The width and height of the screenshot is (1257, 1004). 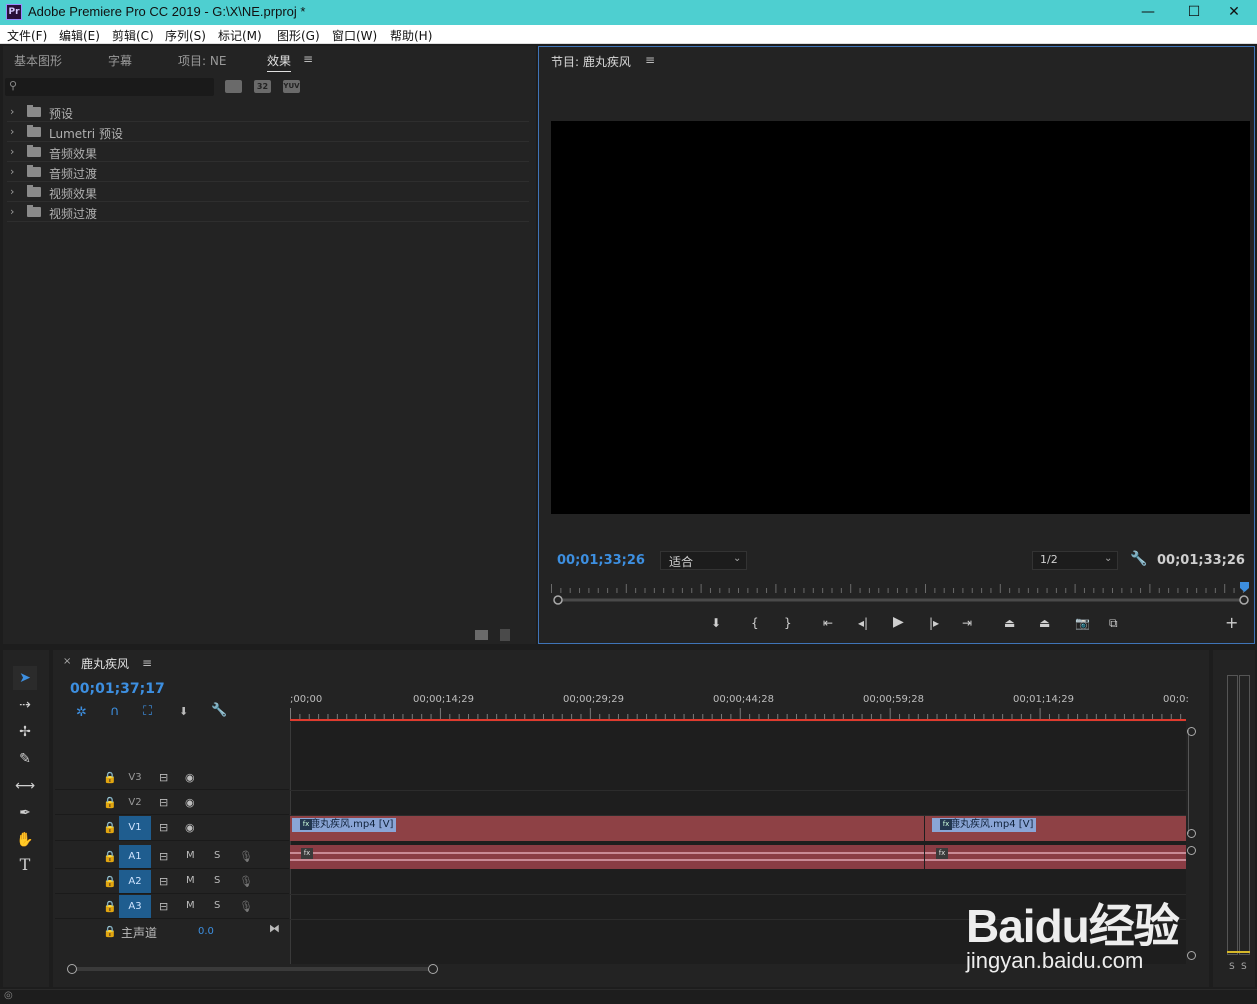 What do you see at coordinates (27, 35) in the screenshot?
I see `menu-file: 文件(F)` at bounding box center [27, 35].